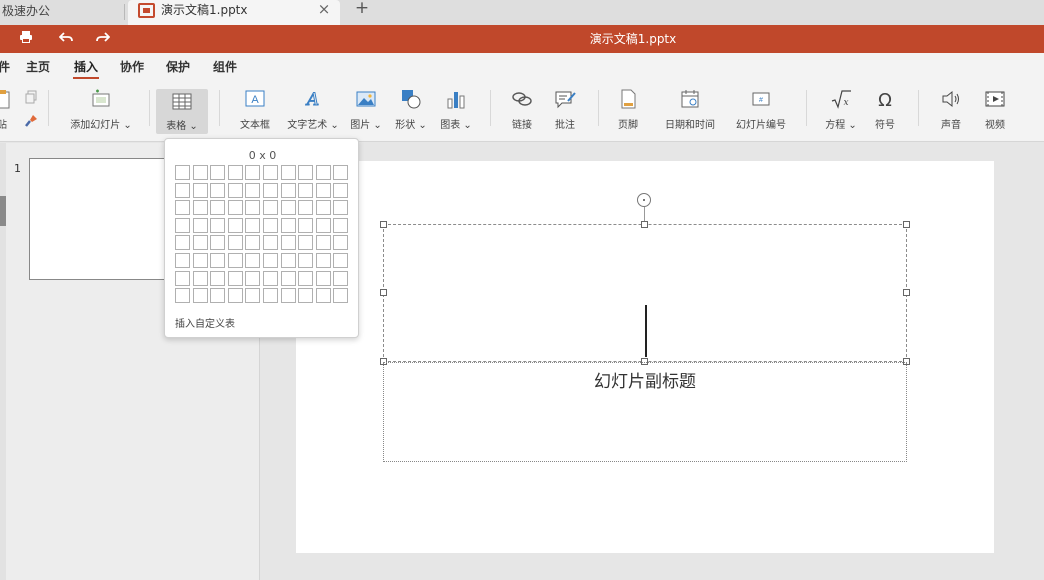 The image size is (1044, 580). Describe the element at coordinates (86, 66) in the screenshot. I see `tab-insert: 插入` at that location.